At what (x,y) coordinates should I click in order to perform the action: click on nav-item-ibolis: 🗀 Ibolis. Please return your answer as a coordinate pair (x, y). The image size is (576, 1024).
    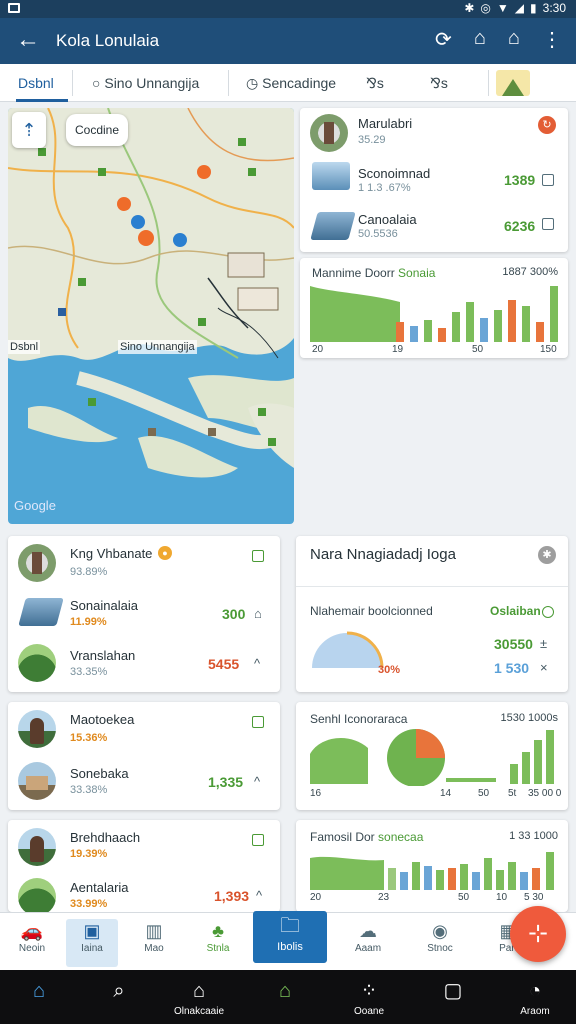
    Looking at the image, I should click on (290, 937).